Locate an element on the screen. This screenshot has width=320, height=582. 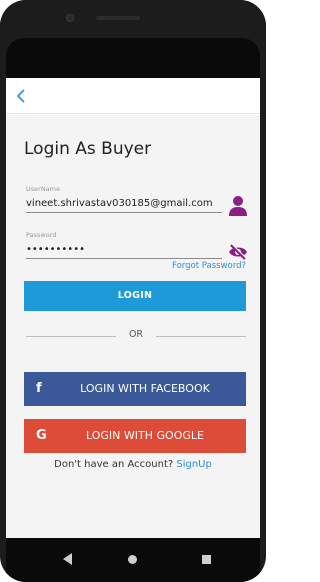
signup-row: Don't have an Account? SignUp is located at coordinates (133, 464).